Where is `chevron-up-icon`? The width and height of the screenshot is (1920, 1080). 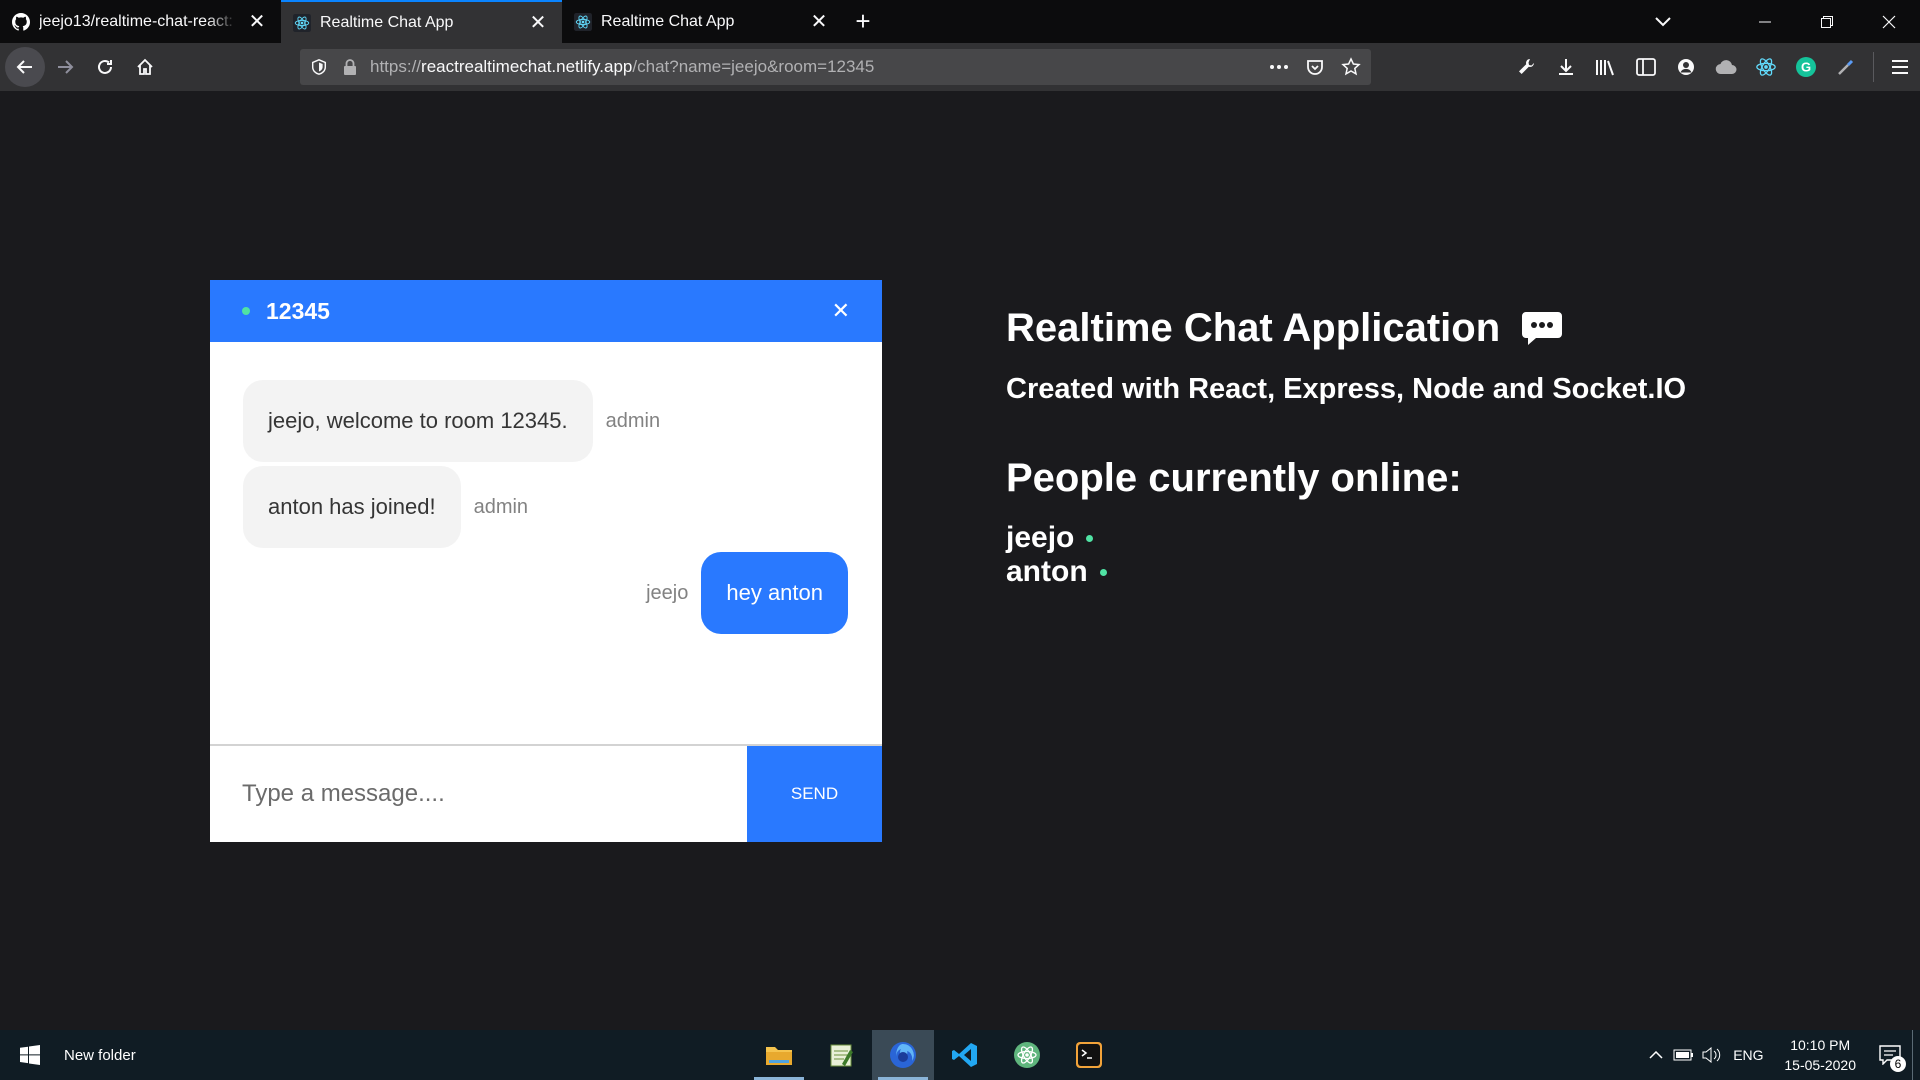 chevron-up-icon is located at coordinates (1656, 1055).